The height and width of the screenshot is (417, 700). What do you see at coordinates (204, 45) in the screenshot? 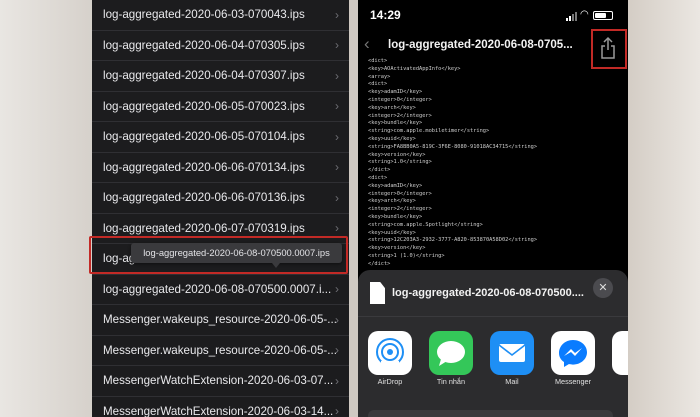
I see `file-name: log-aggregated-2020-06-04-070305.ips` at bounding box center [204, 45].